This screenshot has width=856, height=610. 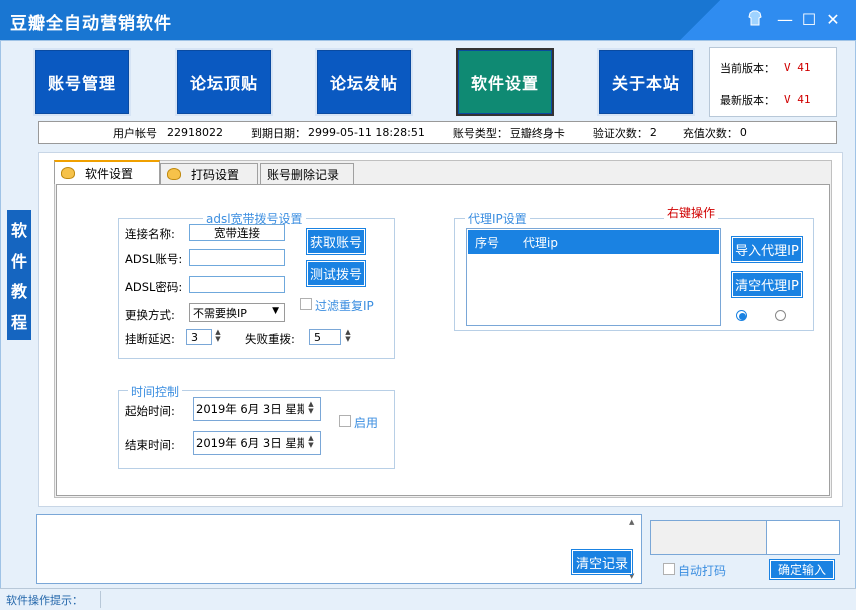 I want to click on mode-select-value: 不需要换IP, so click(x=220, y=313).